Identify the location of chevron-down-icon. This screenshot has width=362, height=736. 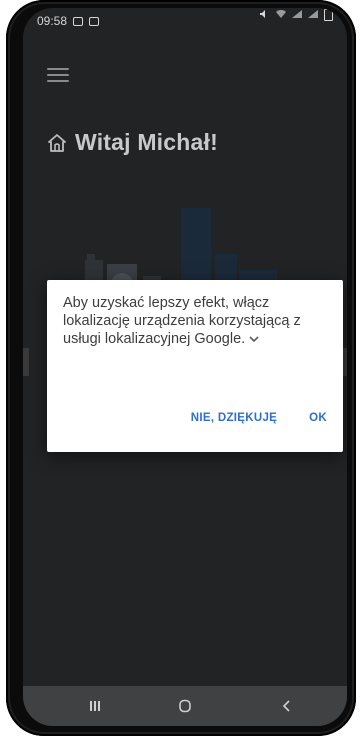
(254, 339).